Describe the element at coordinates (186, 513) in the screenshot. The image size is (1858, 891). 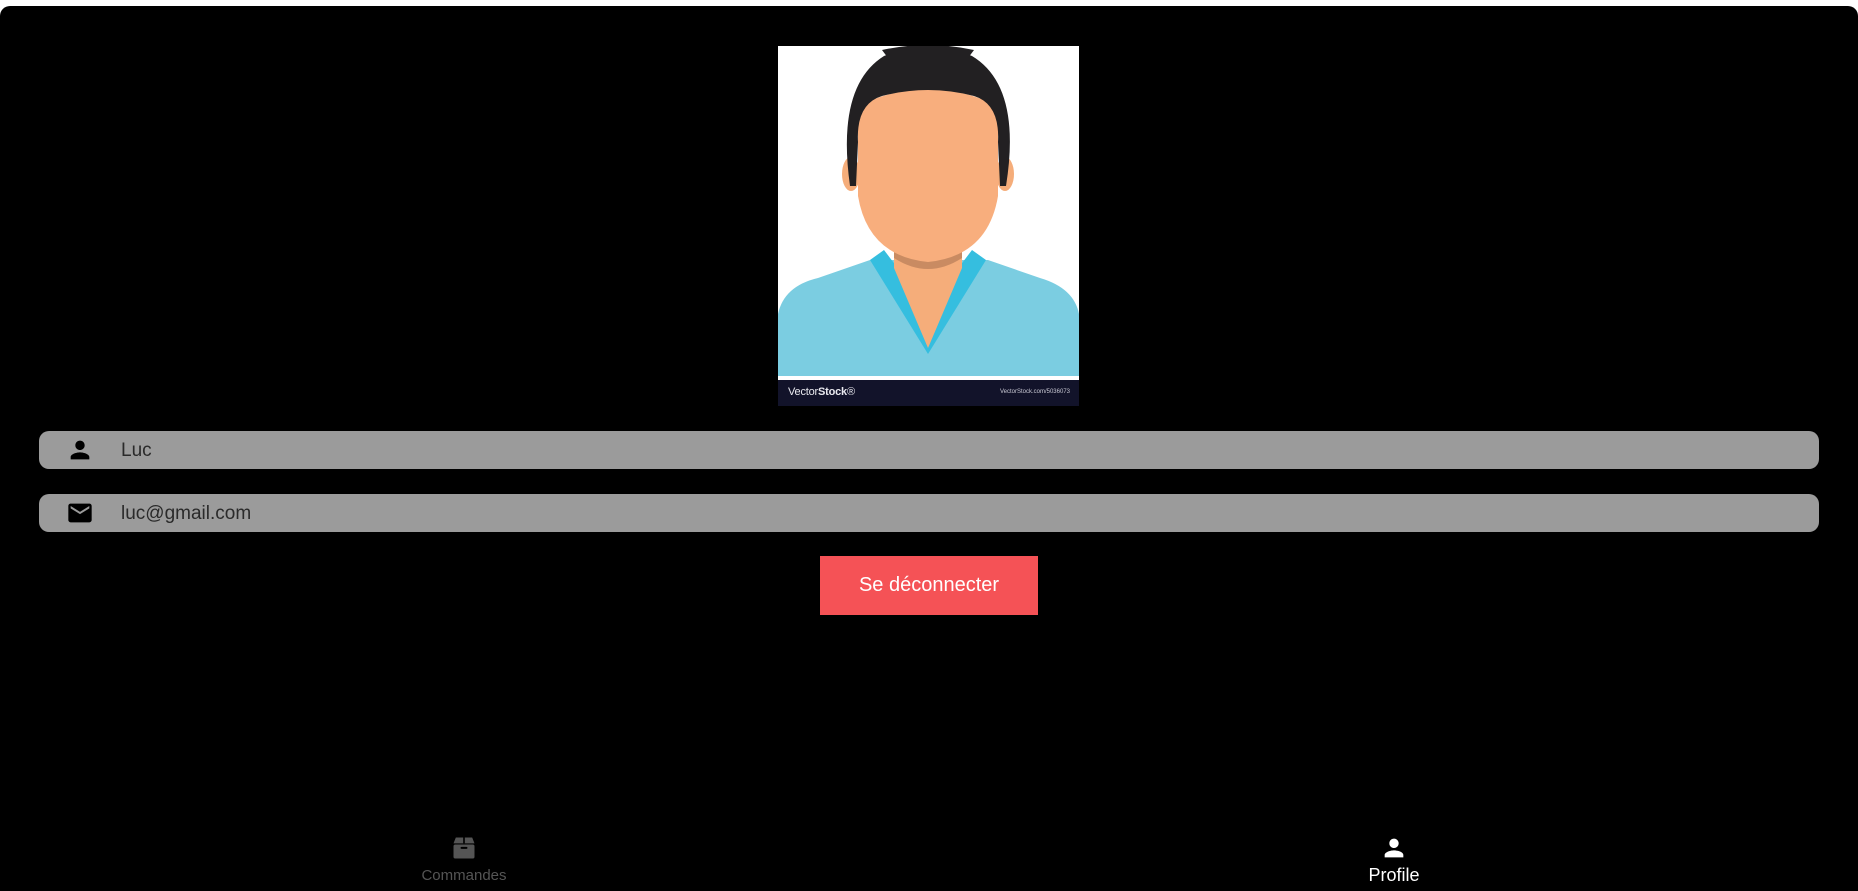
I see `email-value: luc@gmail.com` at that location.